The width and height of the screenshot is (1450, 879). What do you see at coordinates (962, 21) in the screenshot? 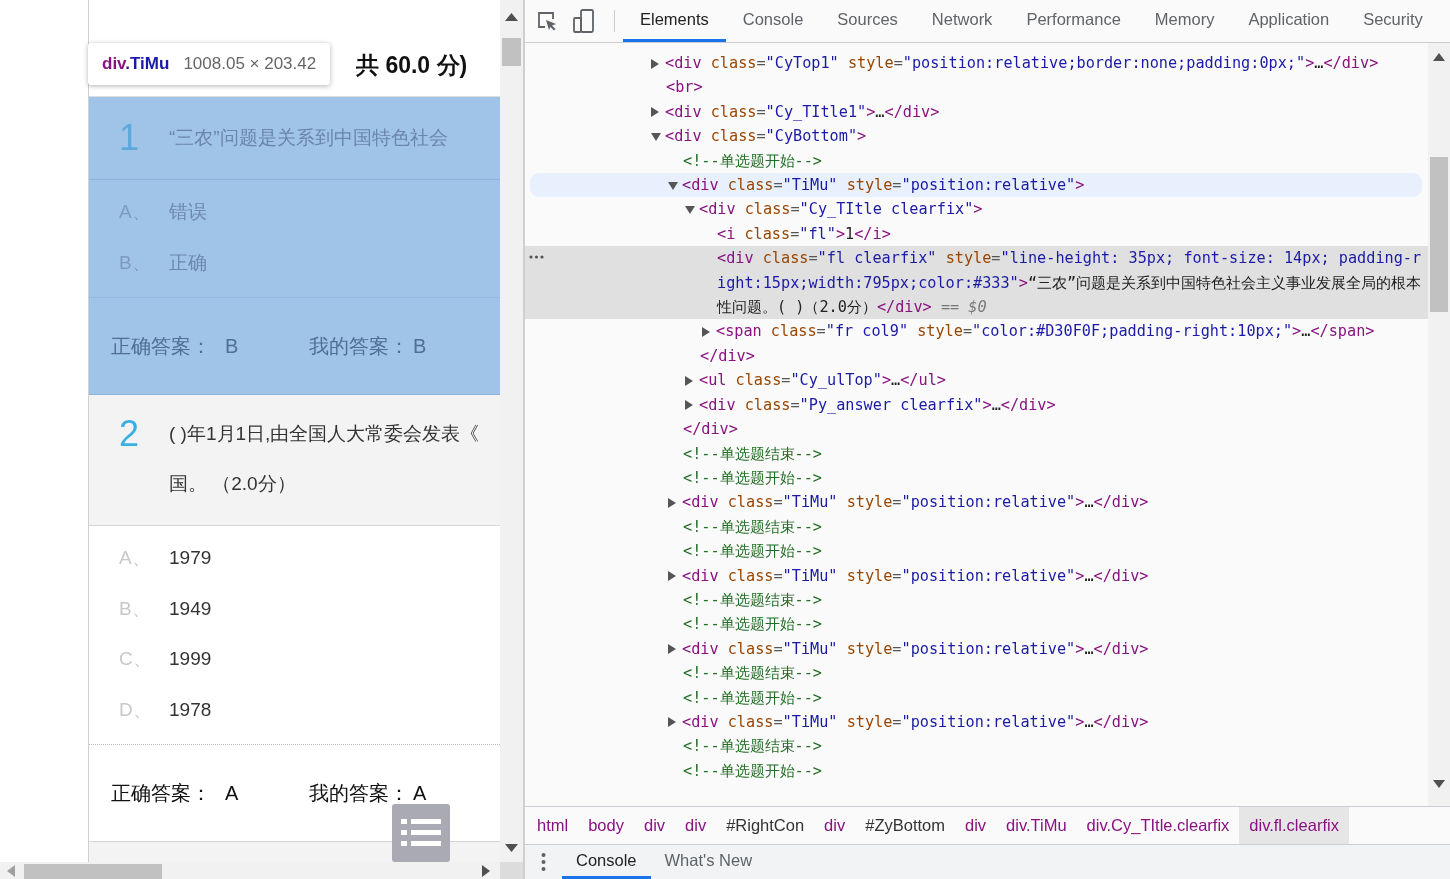
I see `panel-tab: Network` at bounding box center [962, 21].